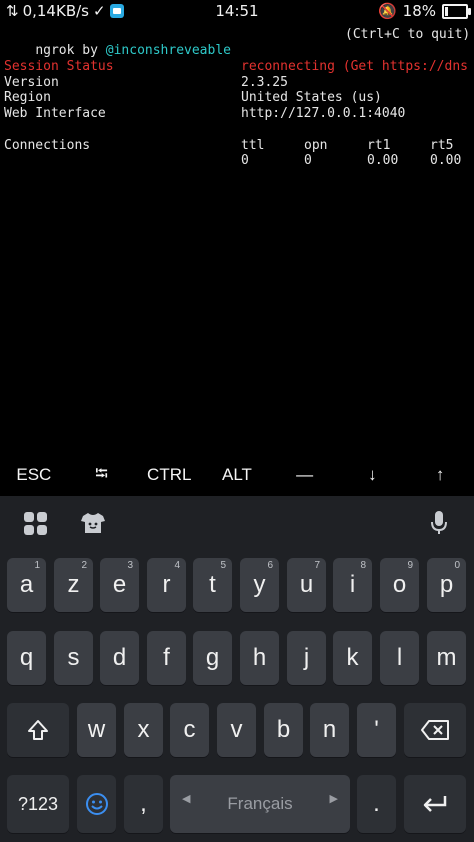  Describe the element at coordinates (212, 658) in the screenshot. I see `key-g: g` at that location.